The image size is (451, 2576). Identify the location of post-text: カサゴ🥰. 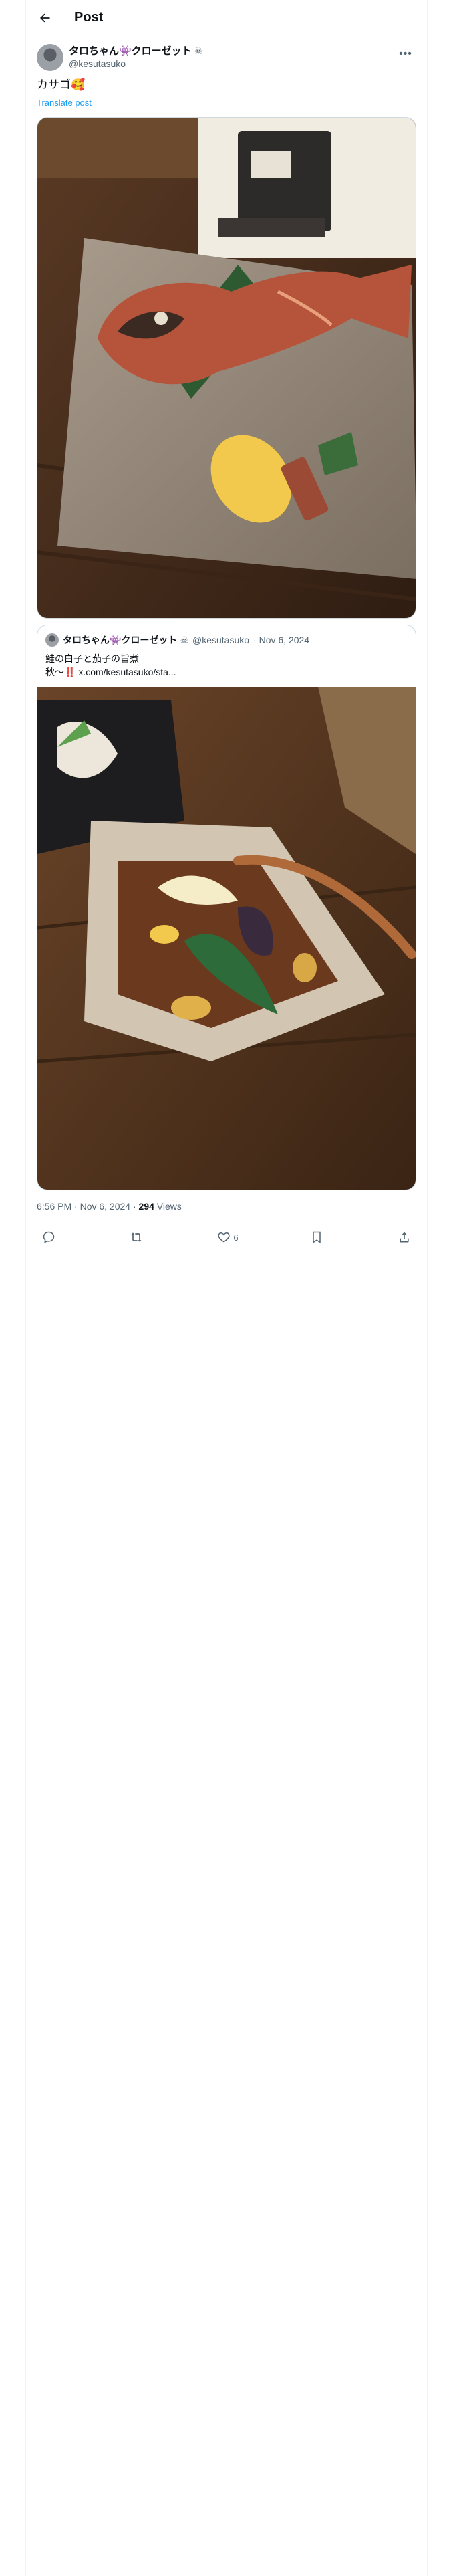
(61, 84).